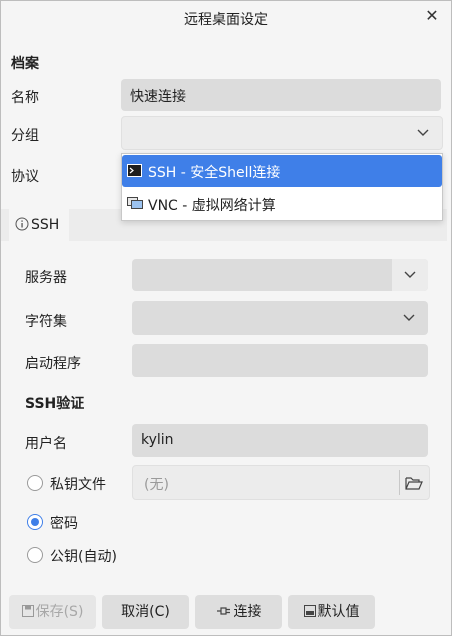 The width and height of the screenshot is (452, 636). I want to click on radio-password-indicator, so click(35, 522).